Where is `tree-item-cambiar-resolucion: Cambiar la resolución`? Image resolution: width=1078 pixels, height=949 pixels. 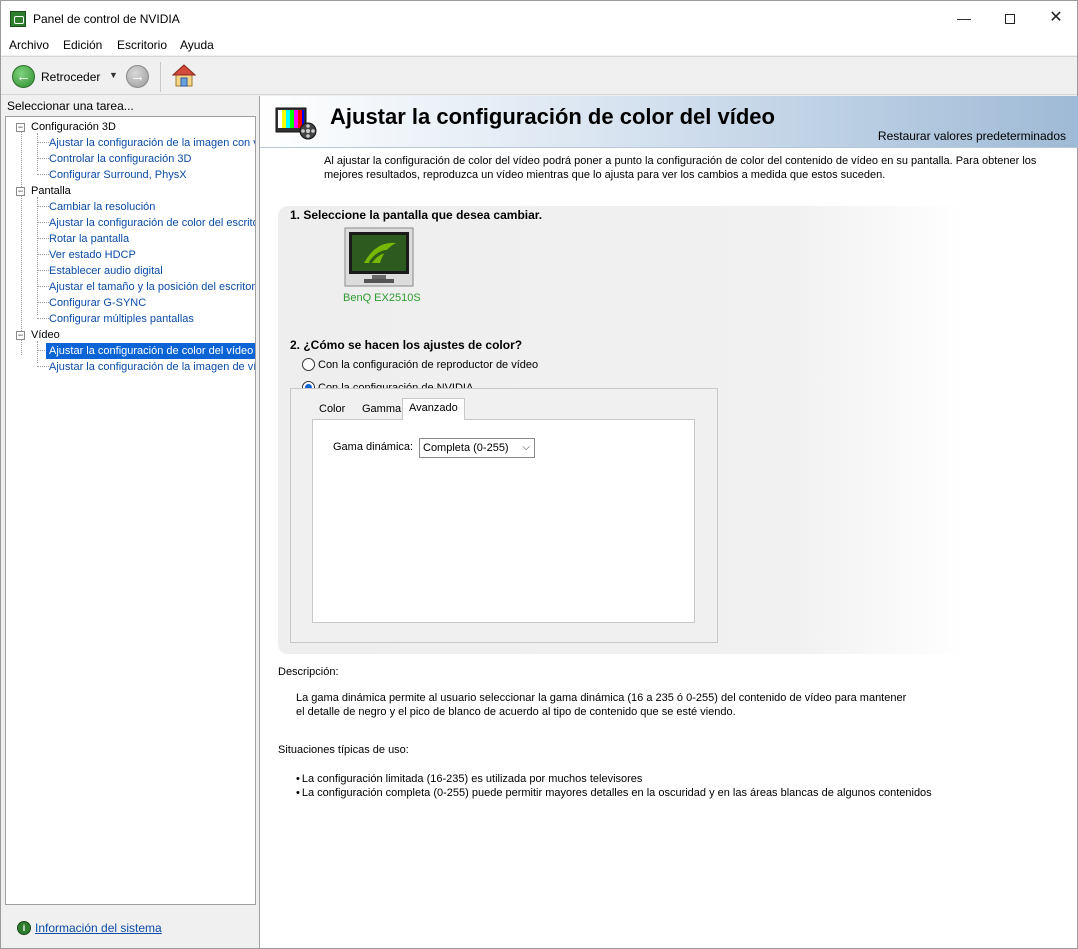 tree-item-cambiar-resolucion: Cambiar la resolución is located at coordinates (102, 207).